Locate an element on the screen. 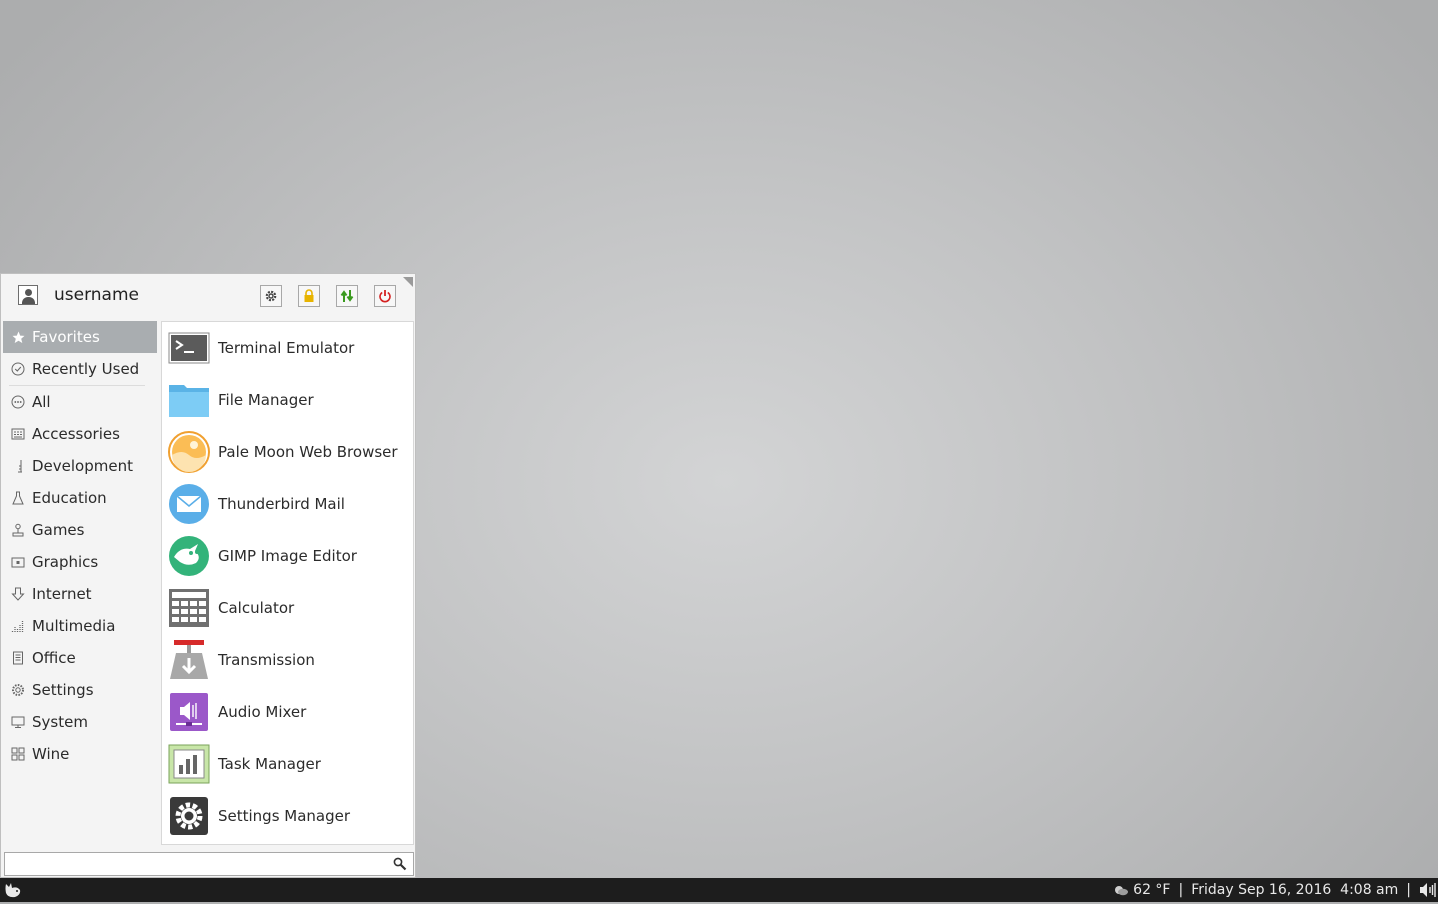 The height and width of the screenshot is (904, 1438). category-system: System is located at coordinates (80, 722).